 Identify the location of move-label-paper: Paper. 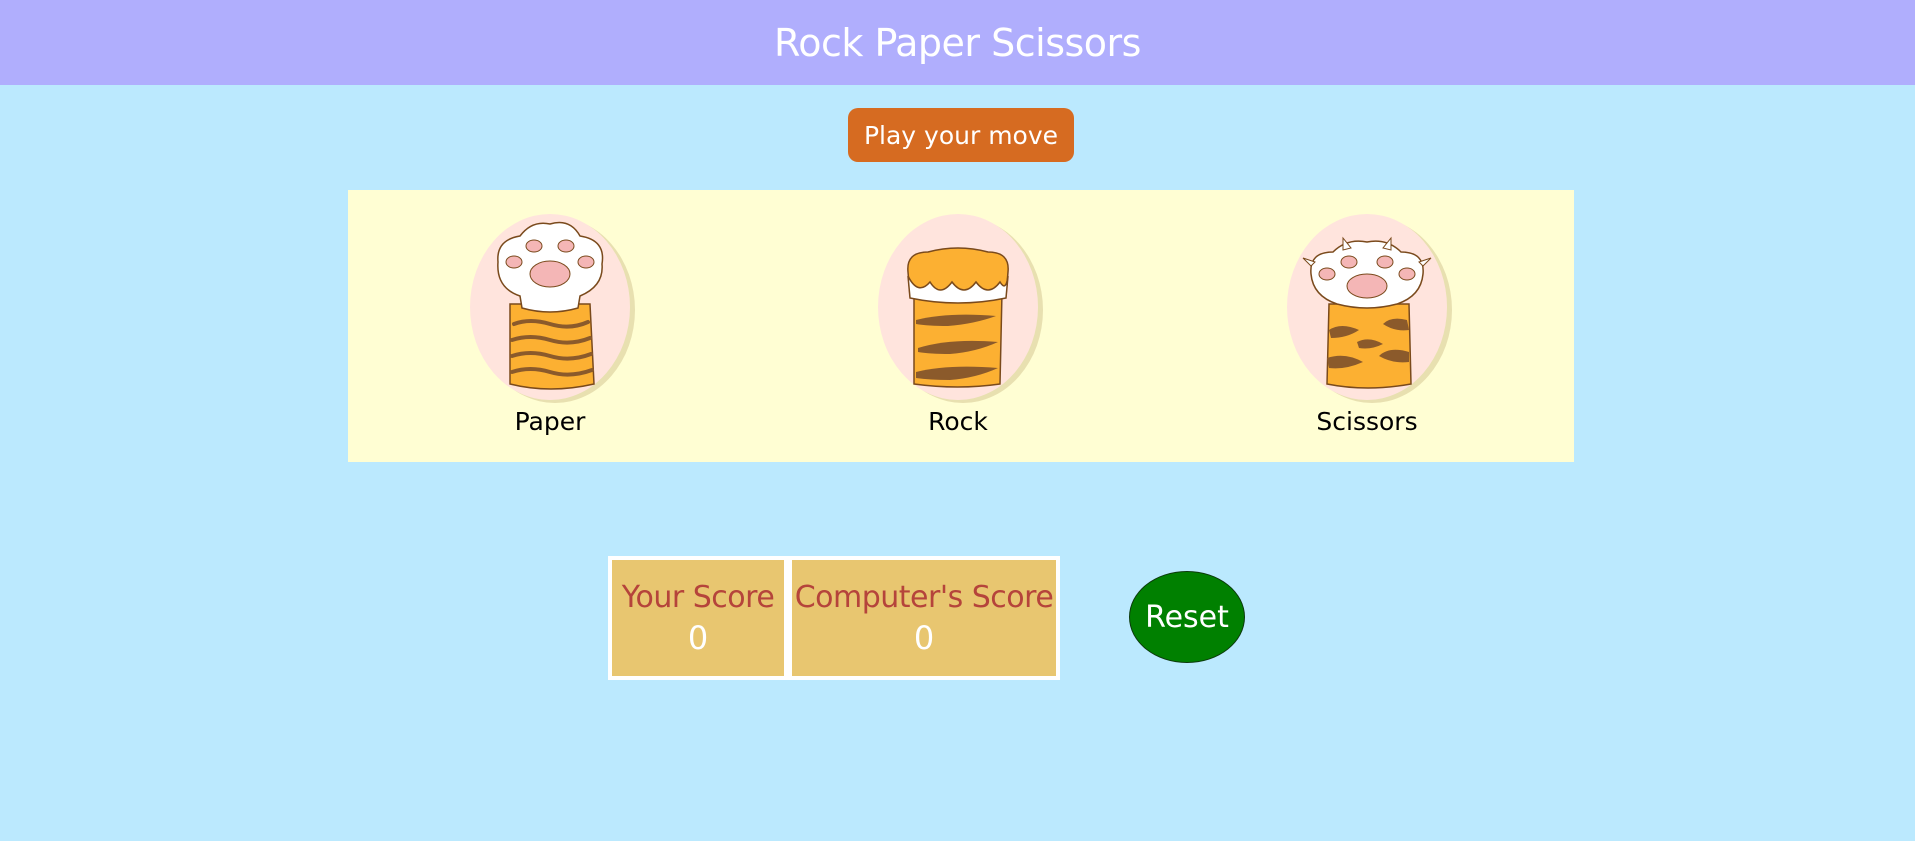
(550, 421).